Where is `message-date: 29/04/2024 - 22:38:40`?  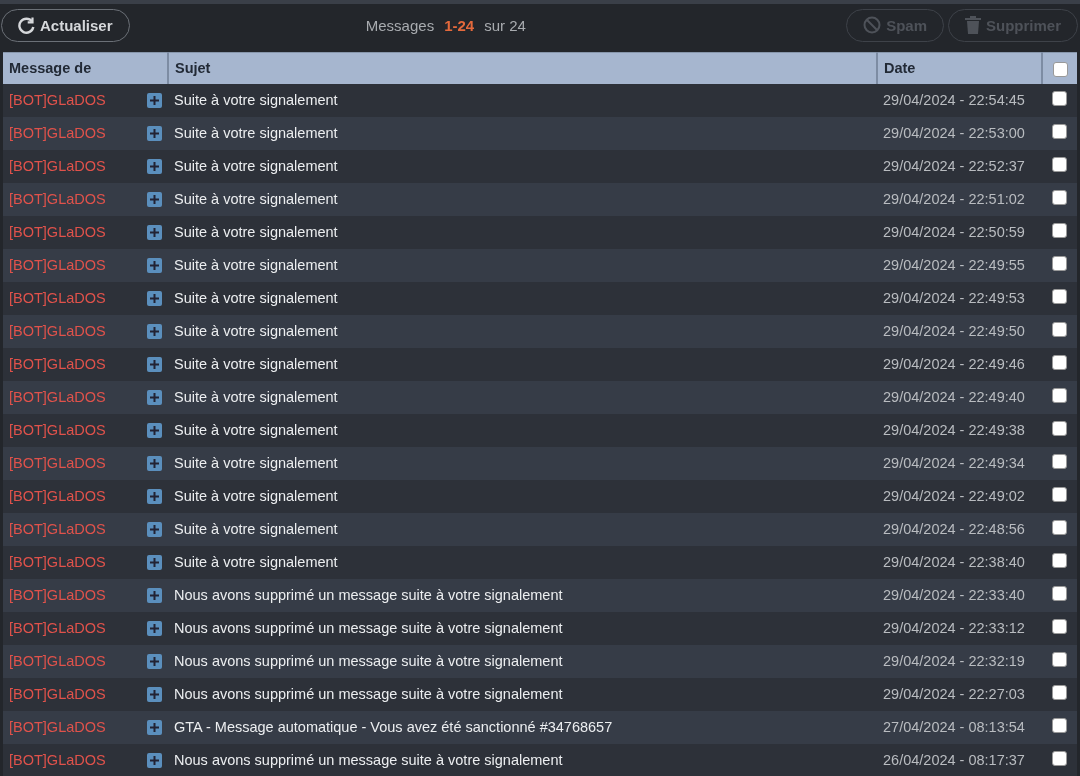 message-date: 29/04/2024 - 22:38:40 is located at coordinates (954, 562).